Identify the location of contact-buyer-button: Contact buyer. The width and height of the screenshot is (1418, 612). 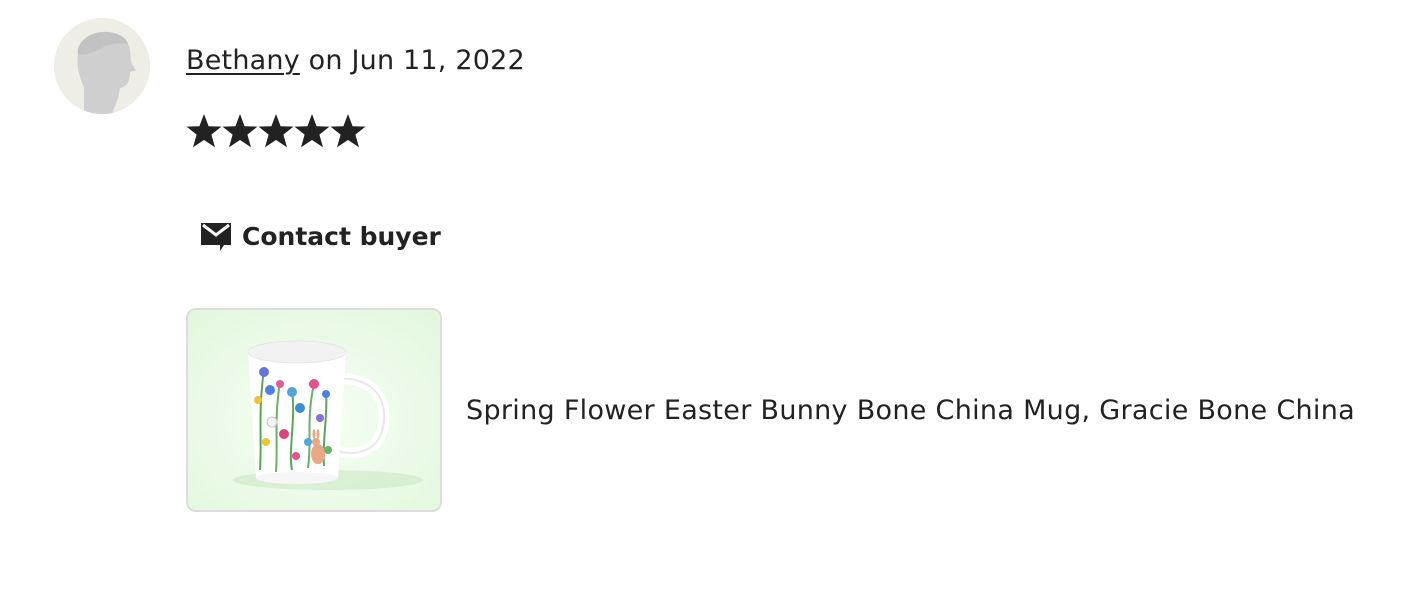
(320, 236).